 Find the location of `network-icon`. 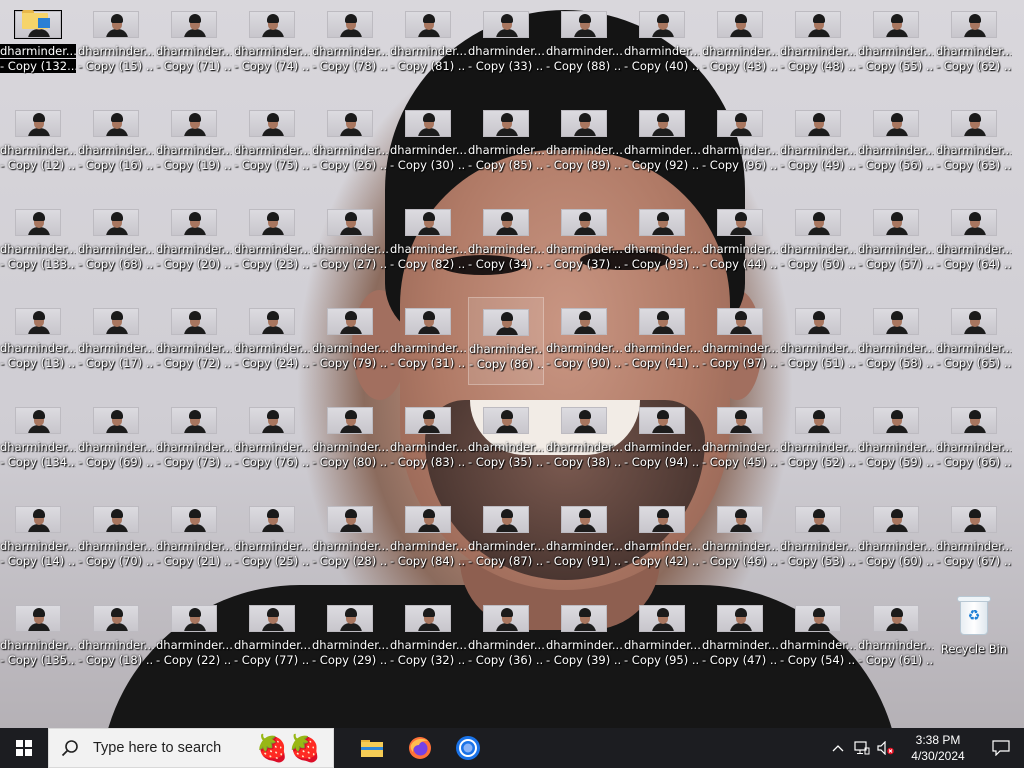

network-icon is located at coordinates (862, 748).